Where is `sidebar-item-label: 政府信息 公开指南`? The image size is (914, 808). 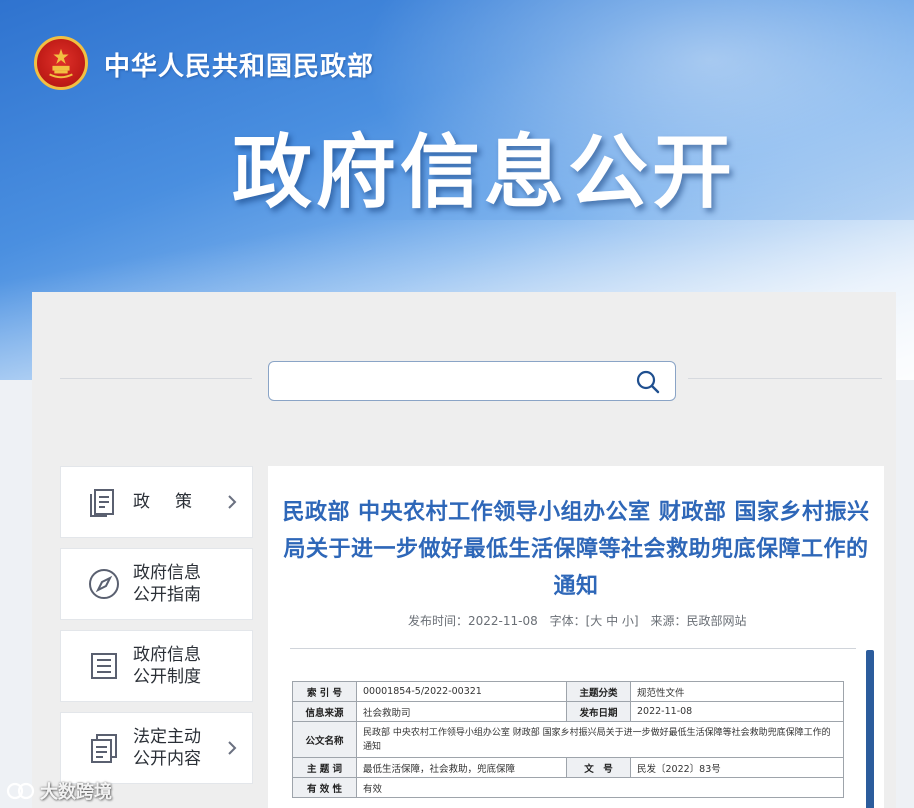 sidebar-item-label: 政府信息 公开指南 is located at coordinates (167, 584).